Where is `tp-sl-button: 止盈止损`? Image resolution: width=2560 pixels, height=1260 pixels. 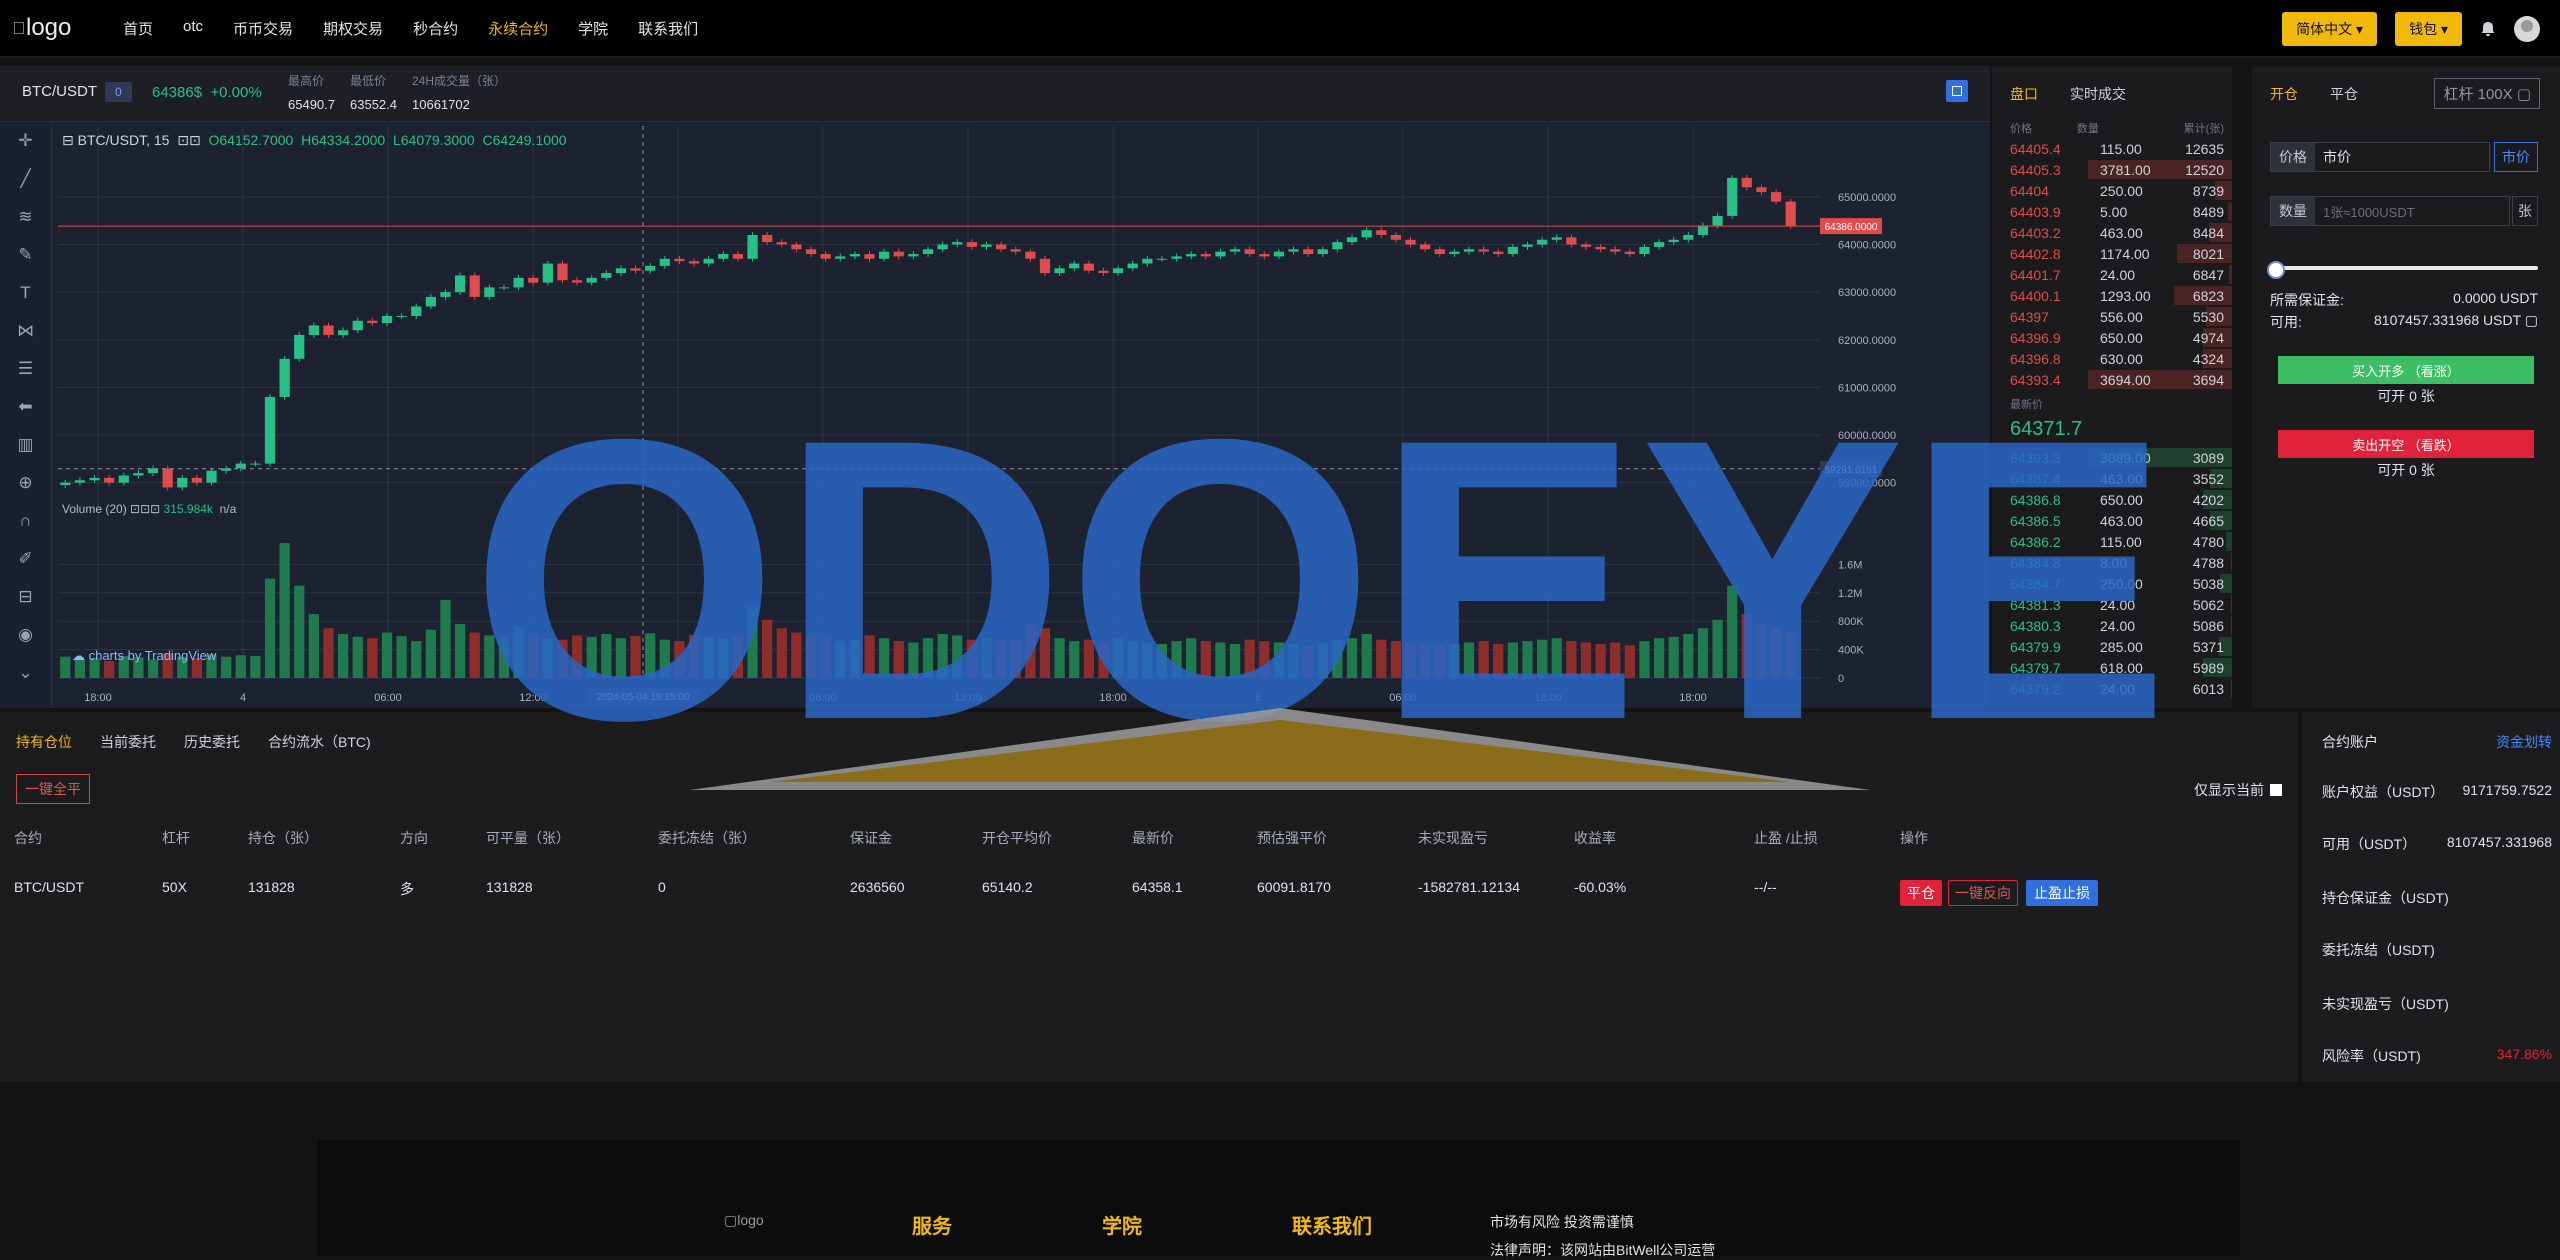 tp-sl-button: 止盈止损 is located at coordinates (2062, 893).